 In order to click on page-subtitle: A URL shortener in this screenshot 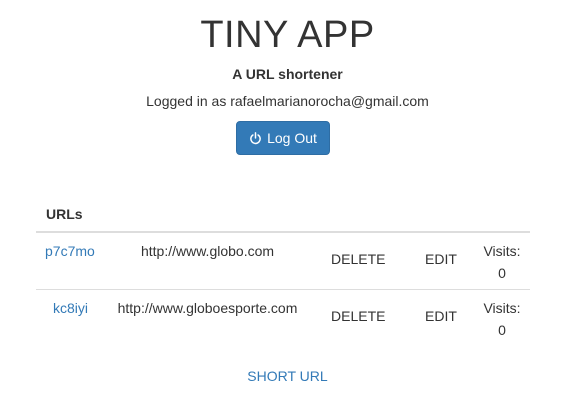, I will do `click(287, 74)`.